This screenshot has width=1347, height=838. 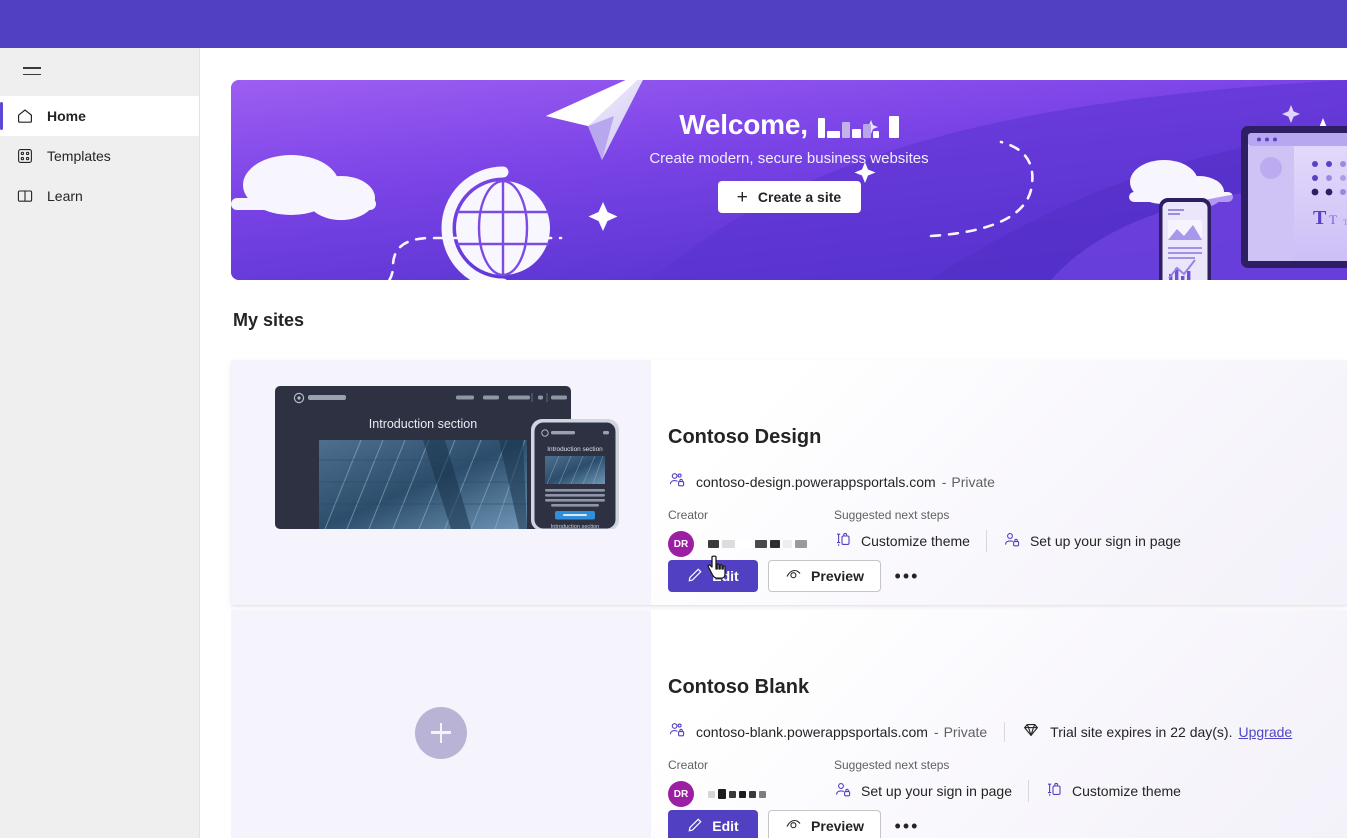 What do you see at coordinates (66, 116) in the screenshot?
I see `sidebar-item-label: Home` at bounding box center [66, 116].